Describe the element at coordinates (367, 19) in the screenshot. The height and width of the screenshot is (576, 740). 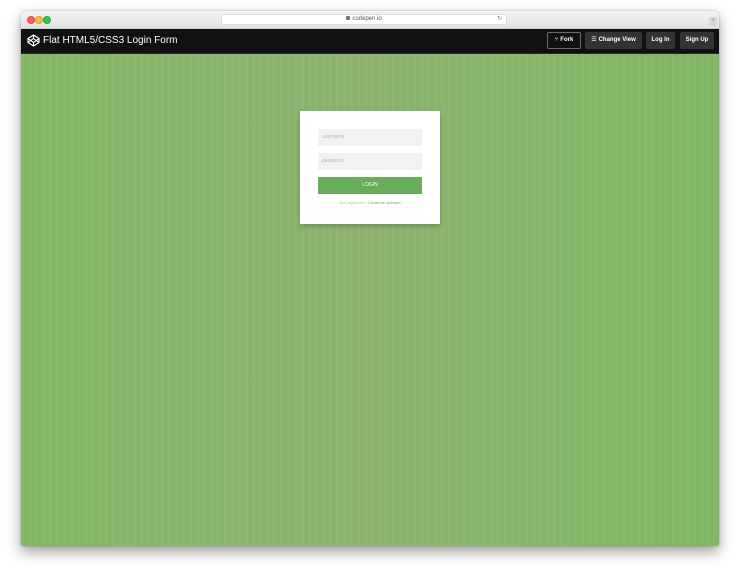
I see `address-text: codepen.io` at that location.